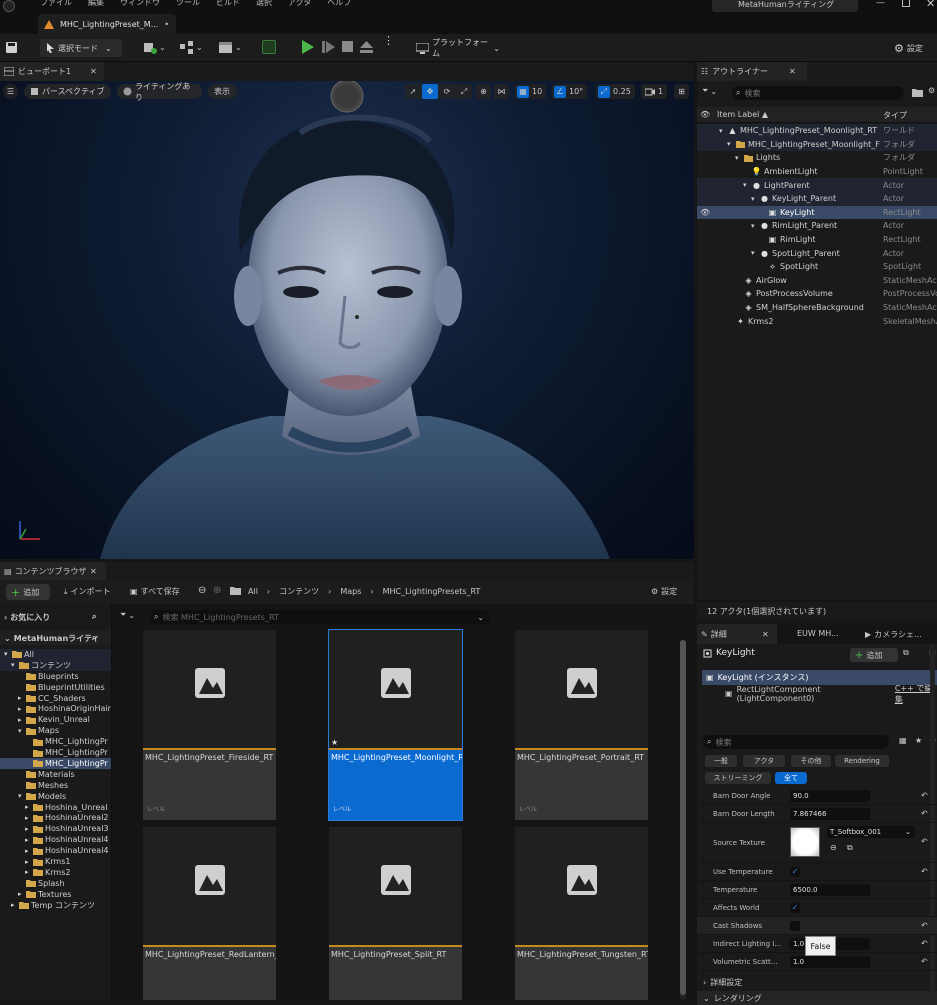  What do you see at coordinates (817, 267) in the screenshot?
I see `outliner-row: ⟡ SpotLight SpotLight` at bounding box center [817, 267].